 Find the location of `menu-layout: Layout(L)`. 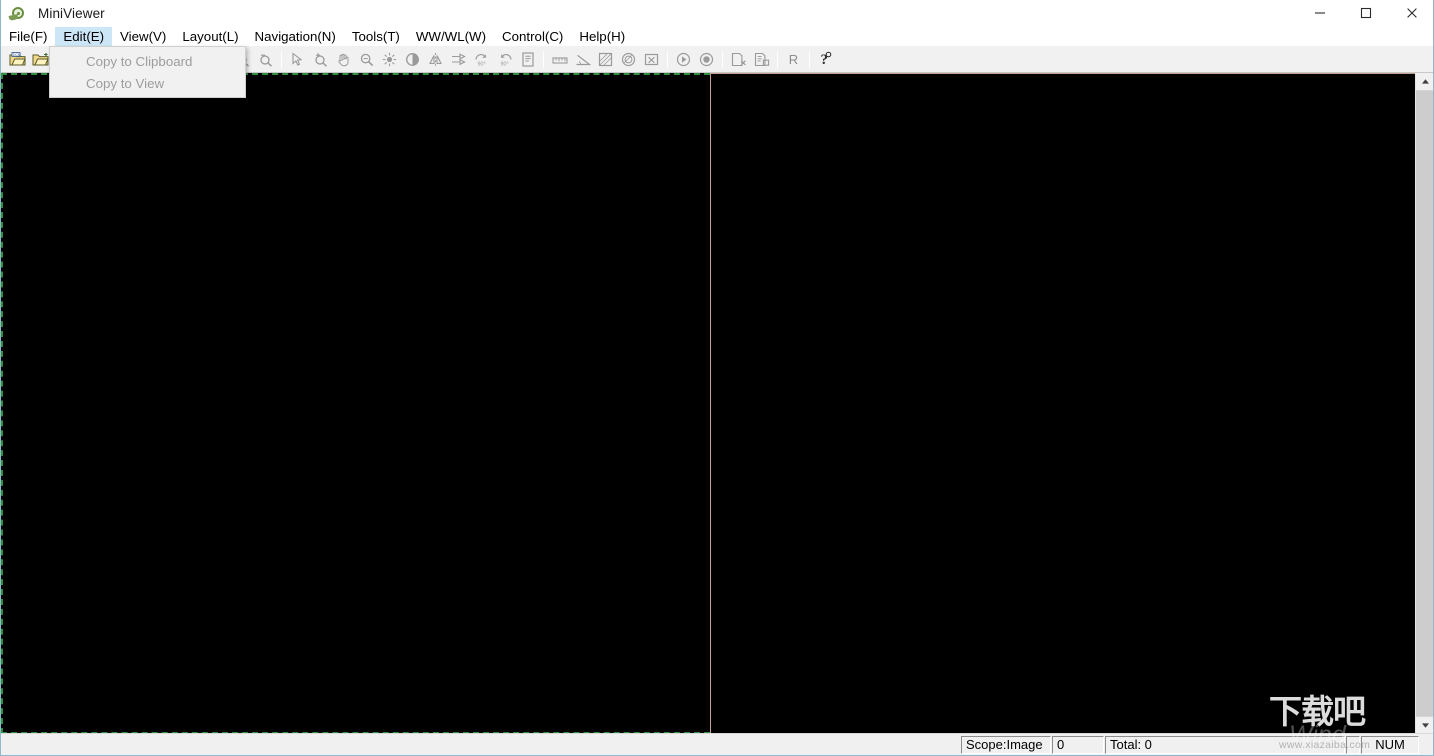

menu-layout: Layout(L) is located at coordinates (210, 36).